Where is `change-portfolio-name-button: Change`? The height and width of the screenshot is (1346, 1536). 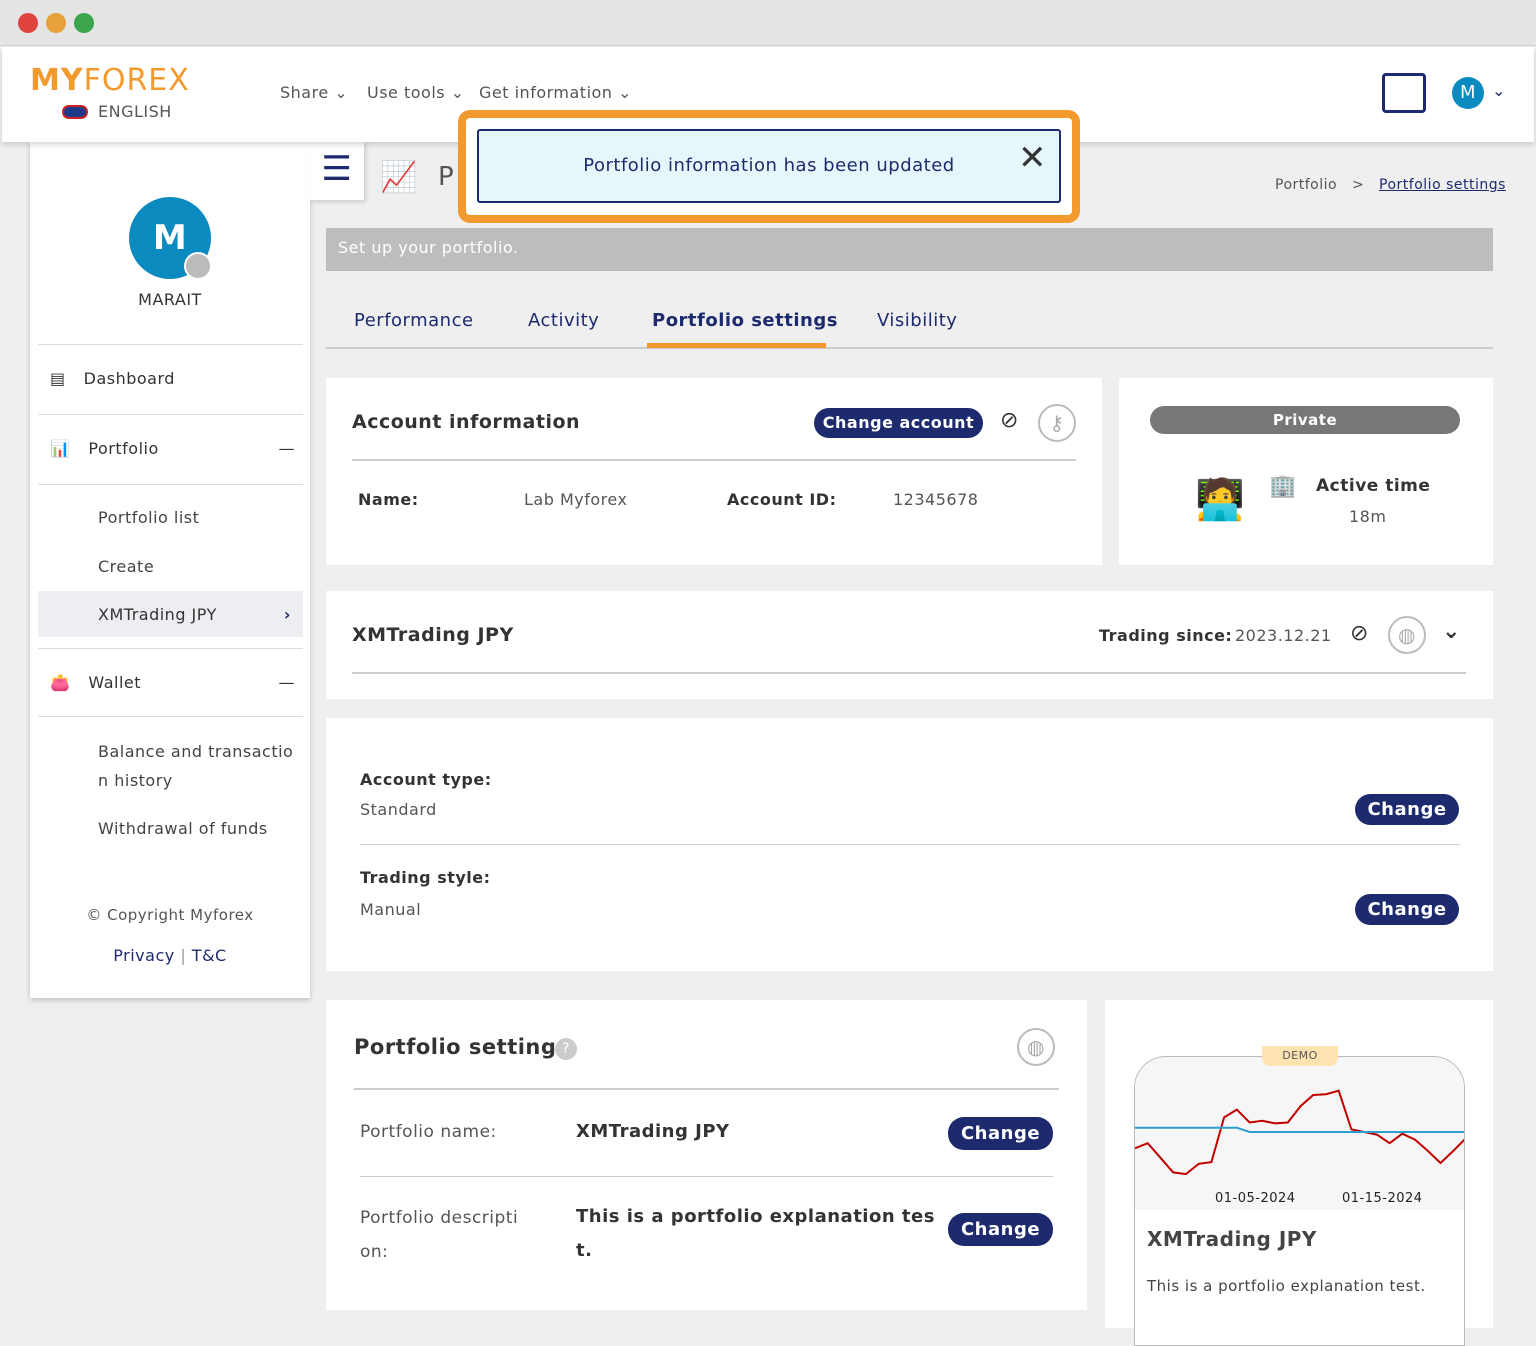 change-portfolio-name-button: Change is located at coordinates (1000, 1133).